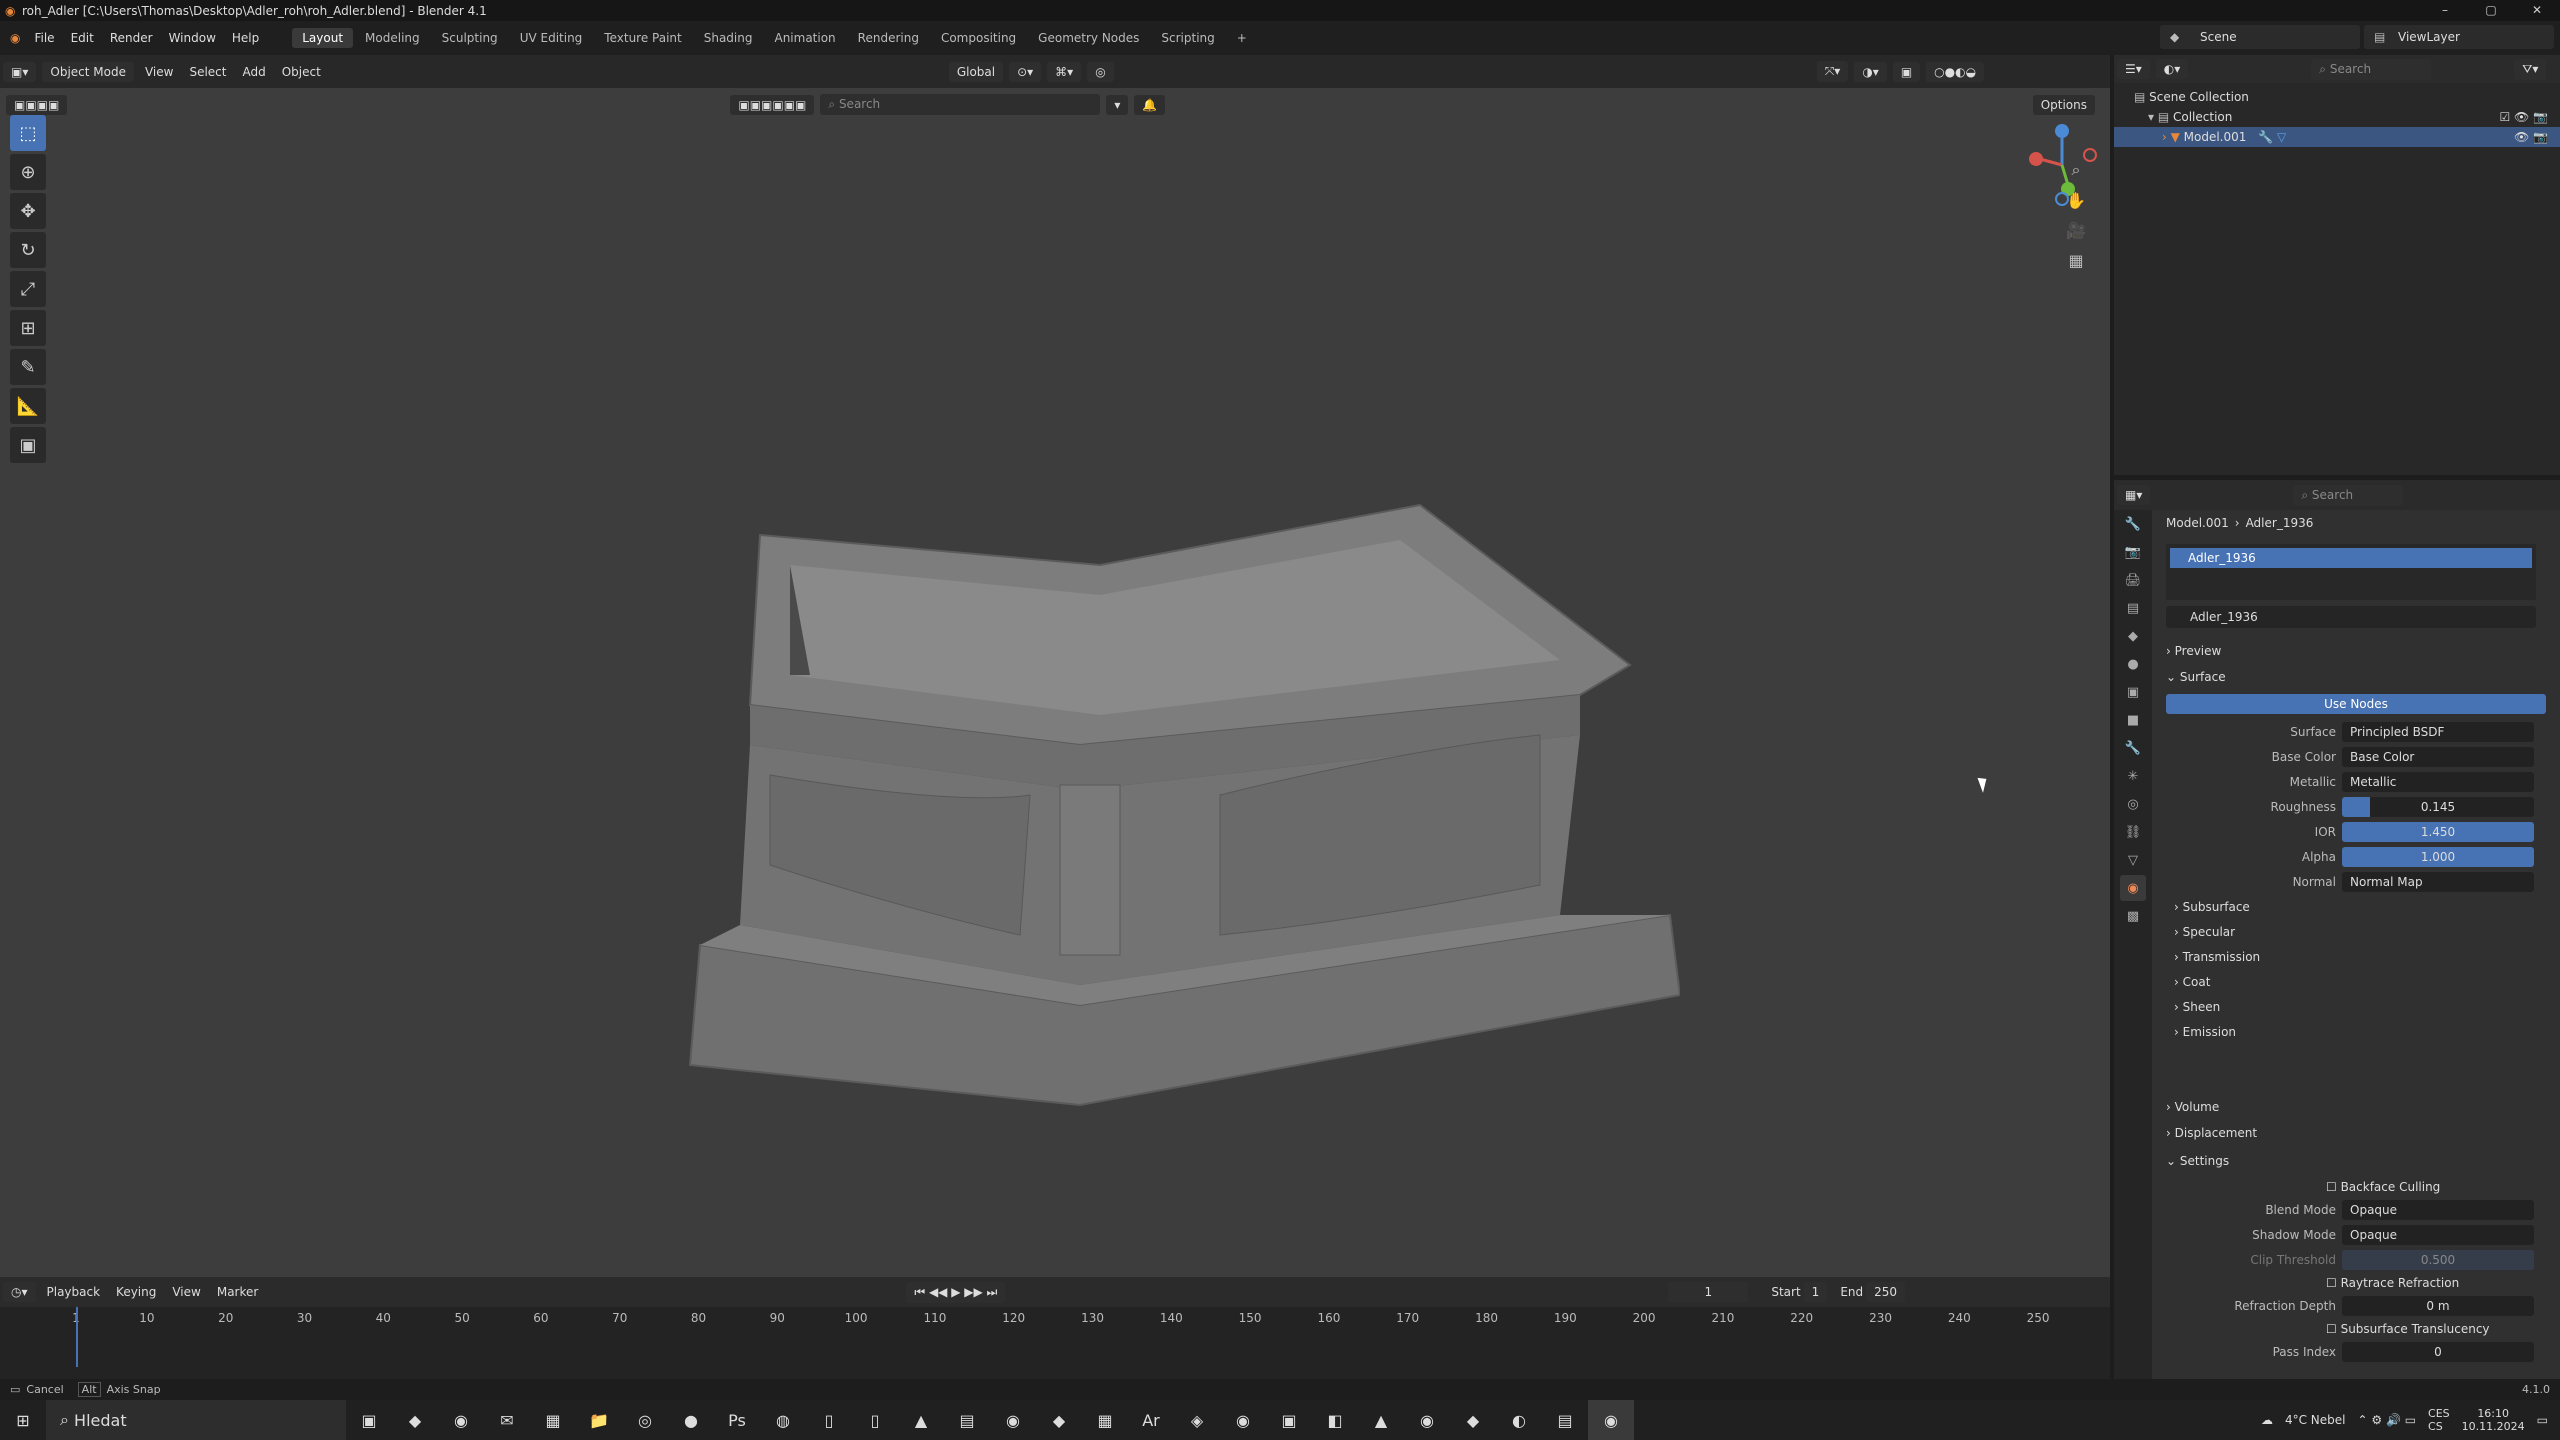 This screenshot has width=2560, height=1440. I want to click on model-visibility-icons: 👁 📷, so click(2531, 137).